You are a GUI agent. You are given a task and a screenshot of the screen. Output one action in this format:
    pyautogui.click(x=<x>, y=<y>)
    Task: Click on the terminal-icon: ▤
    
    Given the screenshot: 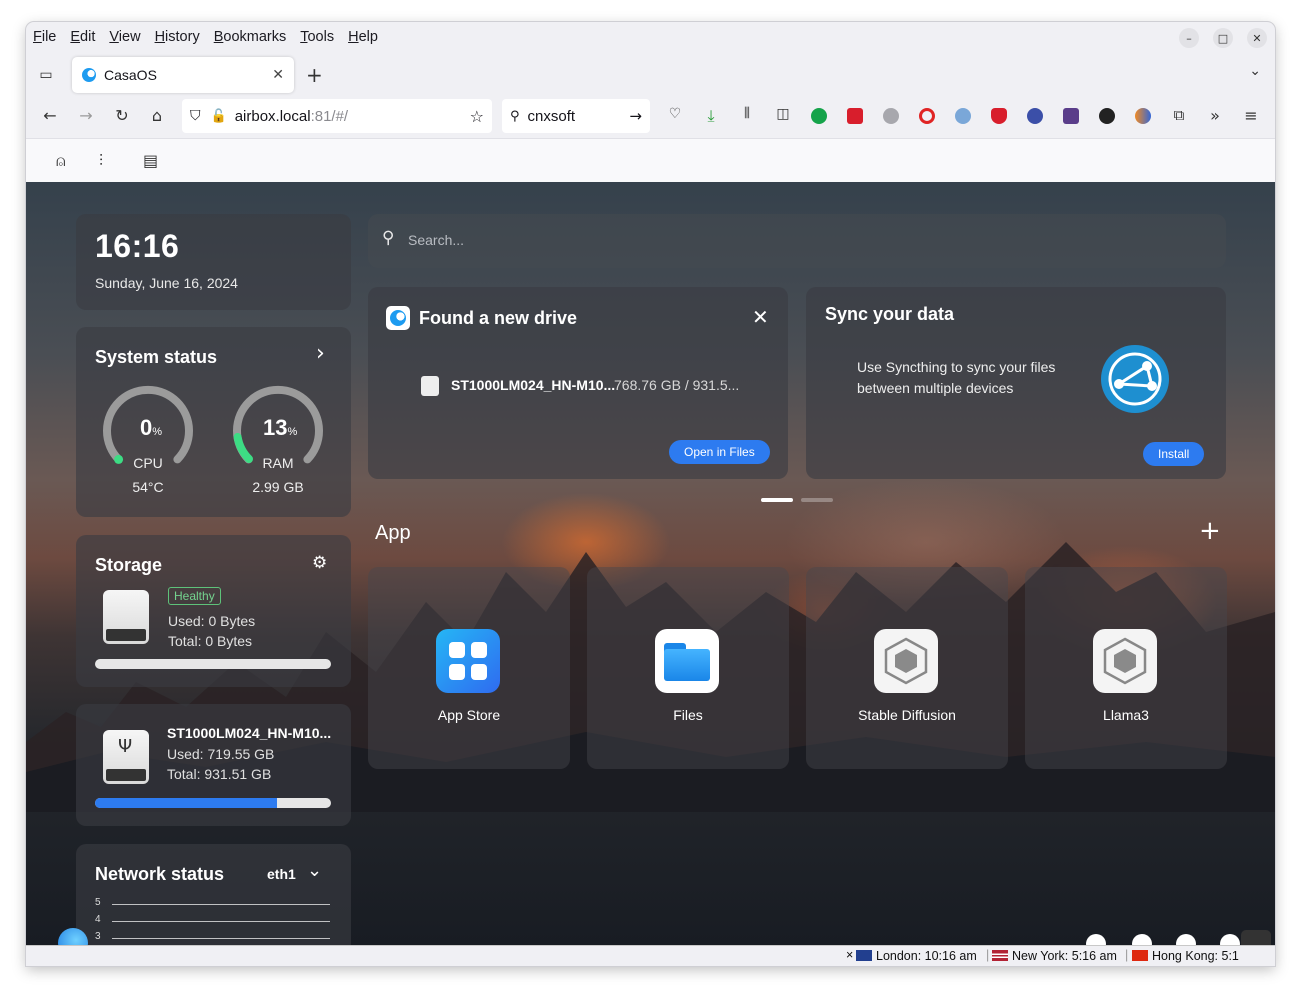 What is the action you would take?
    pyautogui.click(x=150, y=160)
    